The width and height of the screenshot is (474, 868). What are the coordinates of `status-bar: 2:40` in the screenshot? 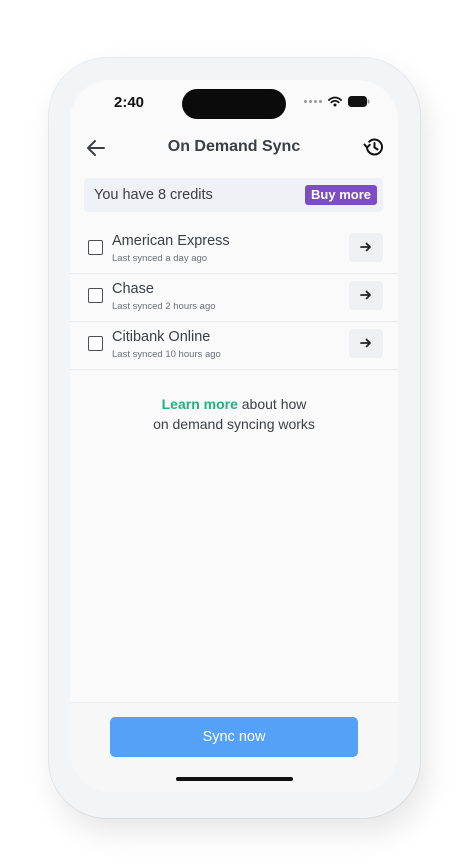 It's located at (234, 103).